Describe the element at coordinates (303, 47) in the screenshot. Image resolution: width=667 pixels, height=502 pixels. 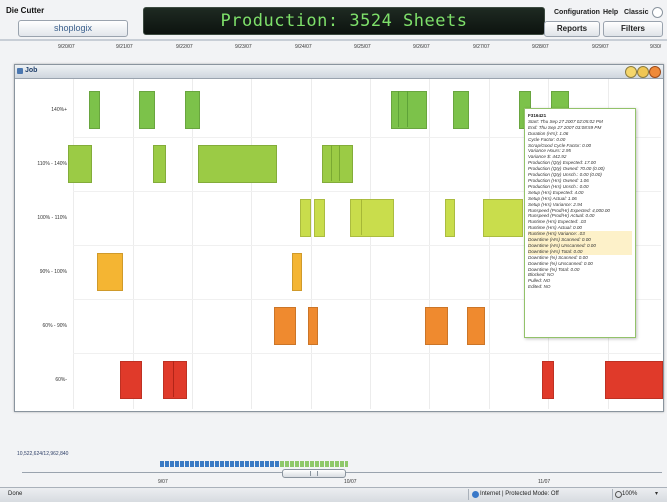
I see `date-tick: 9/24/07` at that location.